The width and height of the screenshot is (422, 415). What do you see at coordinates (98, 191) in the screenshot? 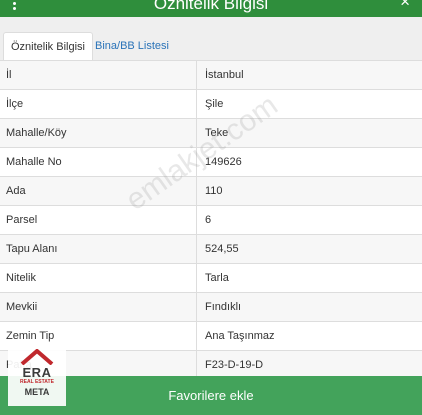
I see `row-key: Ada` at bounding box center [98, 191].